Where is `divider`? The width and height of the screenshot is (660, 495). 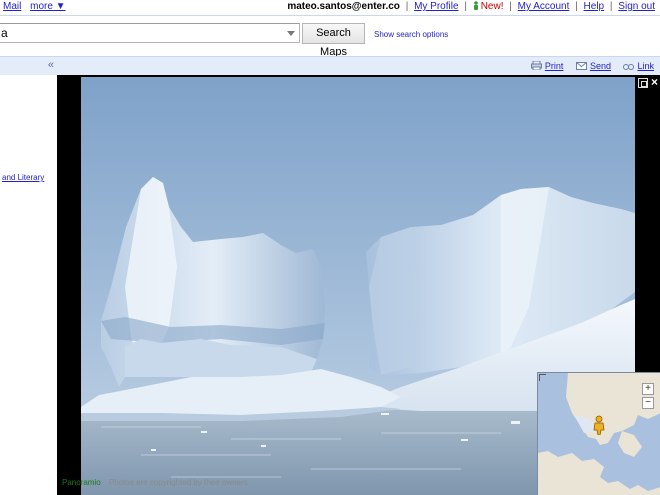 divider is located at coordinates (330, 15).